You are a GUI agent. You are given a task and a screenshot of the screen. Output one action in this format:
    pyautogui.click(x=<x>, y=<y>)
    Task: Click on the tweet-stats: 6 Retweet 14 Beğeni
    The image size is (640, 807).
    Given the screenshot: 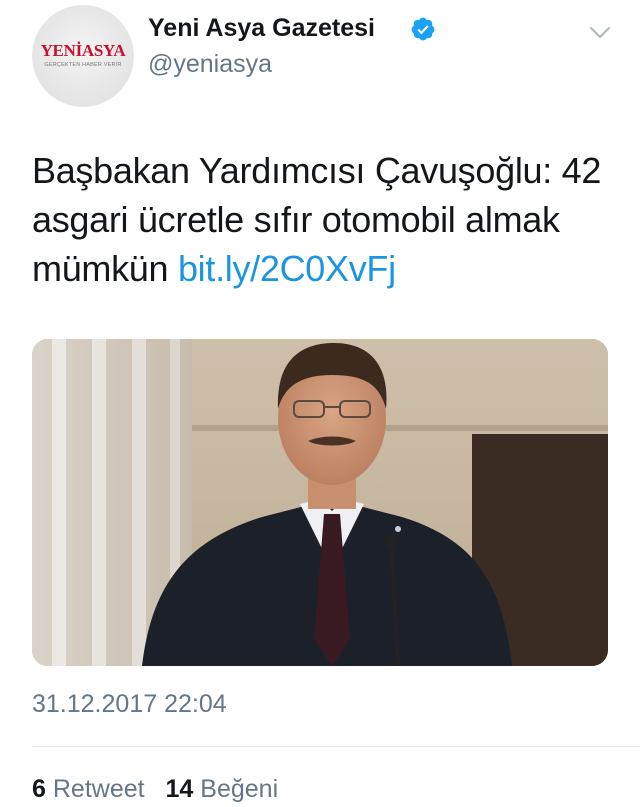 What is the action you would take?
    pyautogui.click(x=162, y=789)
    